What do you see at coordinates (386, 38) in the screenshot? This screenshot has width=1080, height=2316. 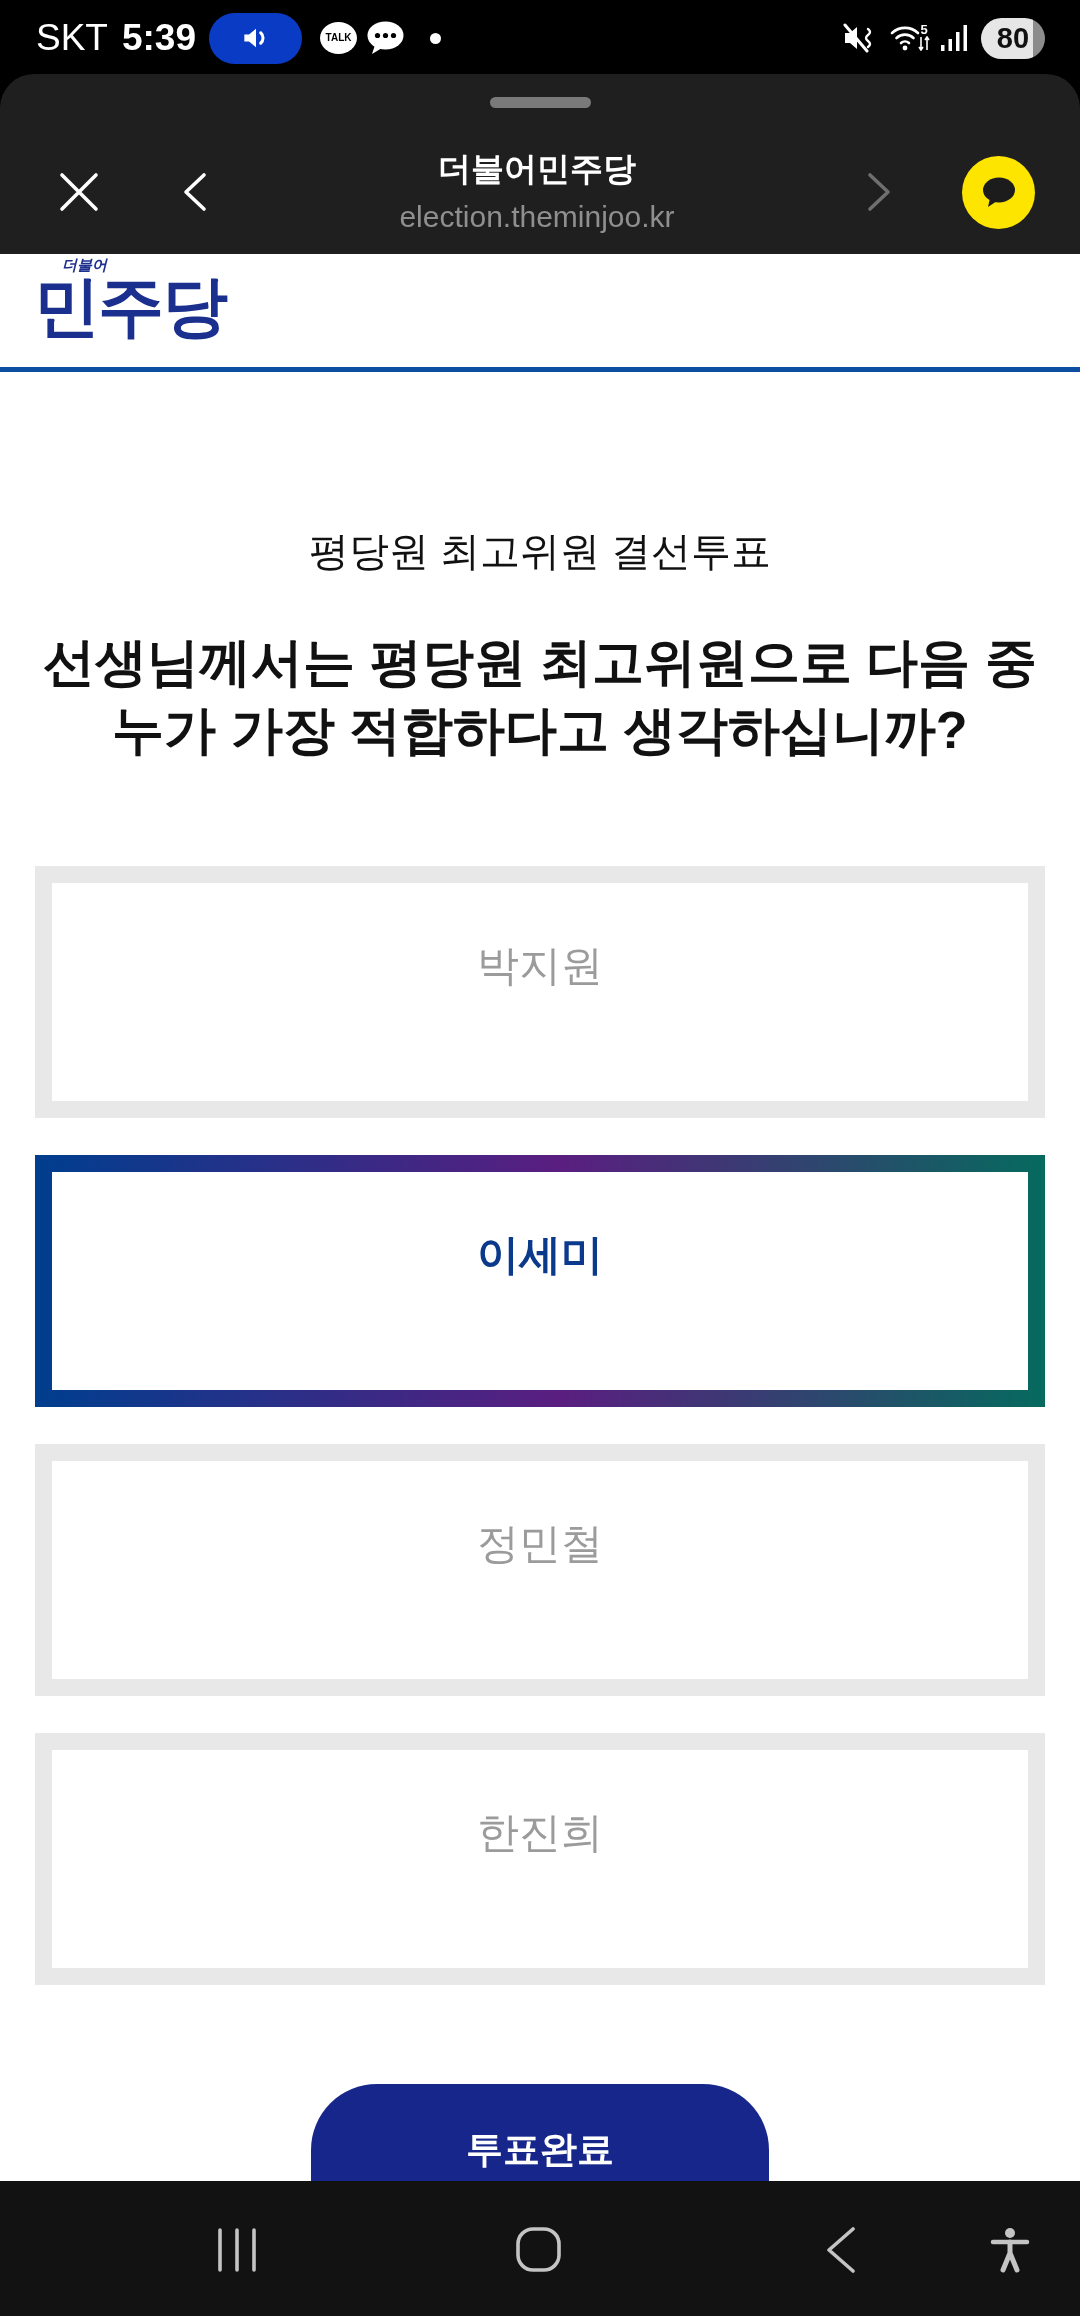 I see `chat-bubble-icon` at bounding box center [386, 38].